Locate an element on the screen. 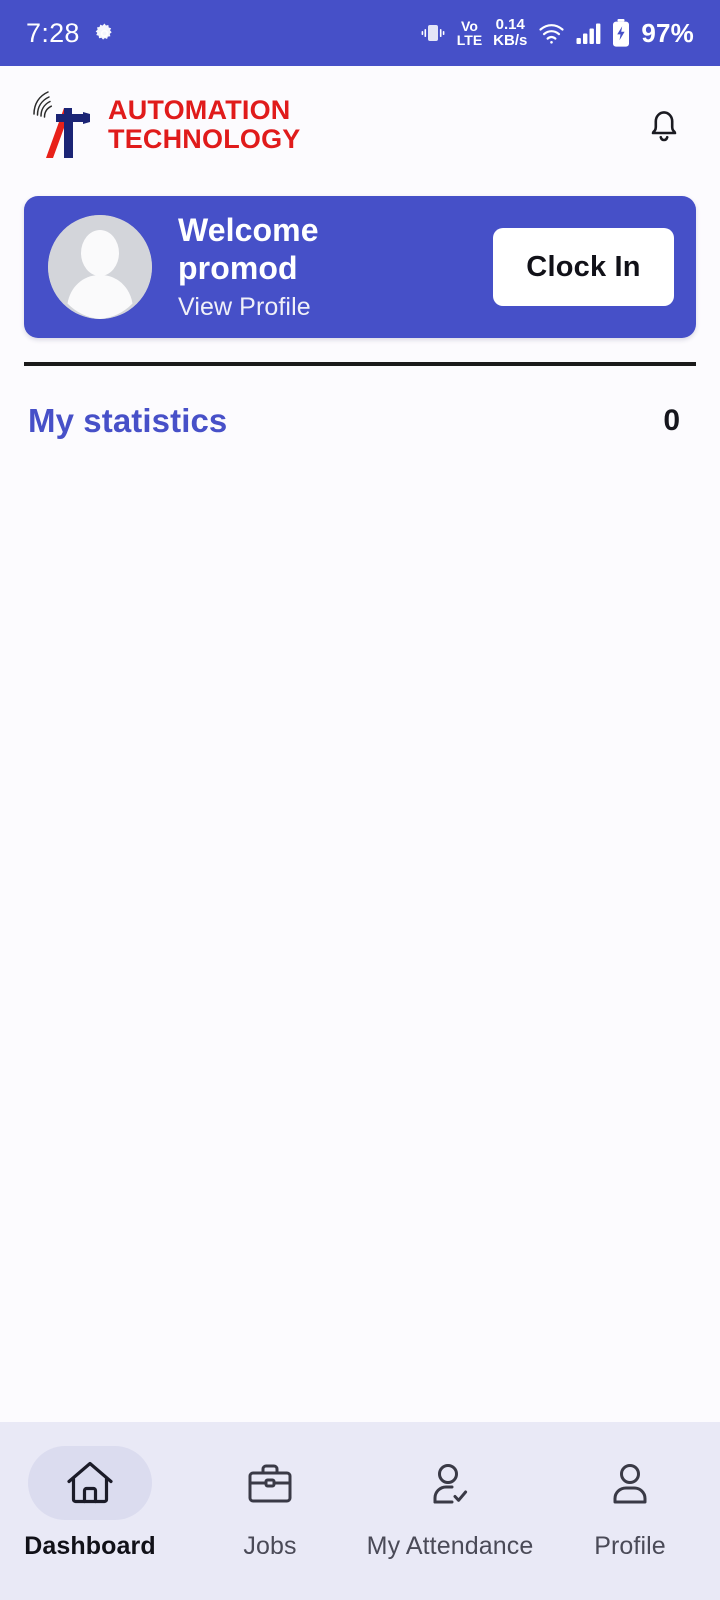 Image resolution: width=720 pixels, height=1600 pixels. brand-logo: AUTOMATION TECHNOLOGY is located at coordinates (164, 125).